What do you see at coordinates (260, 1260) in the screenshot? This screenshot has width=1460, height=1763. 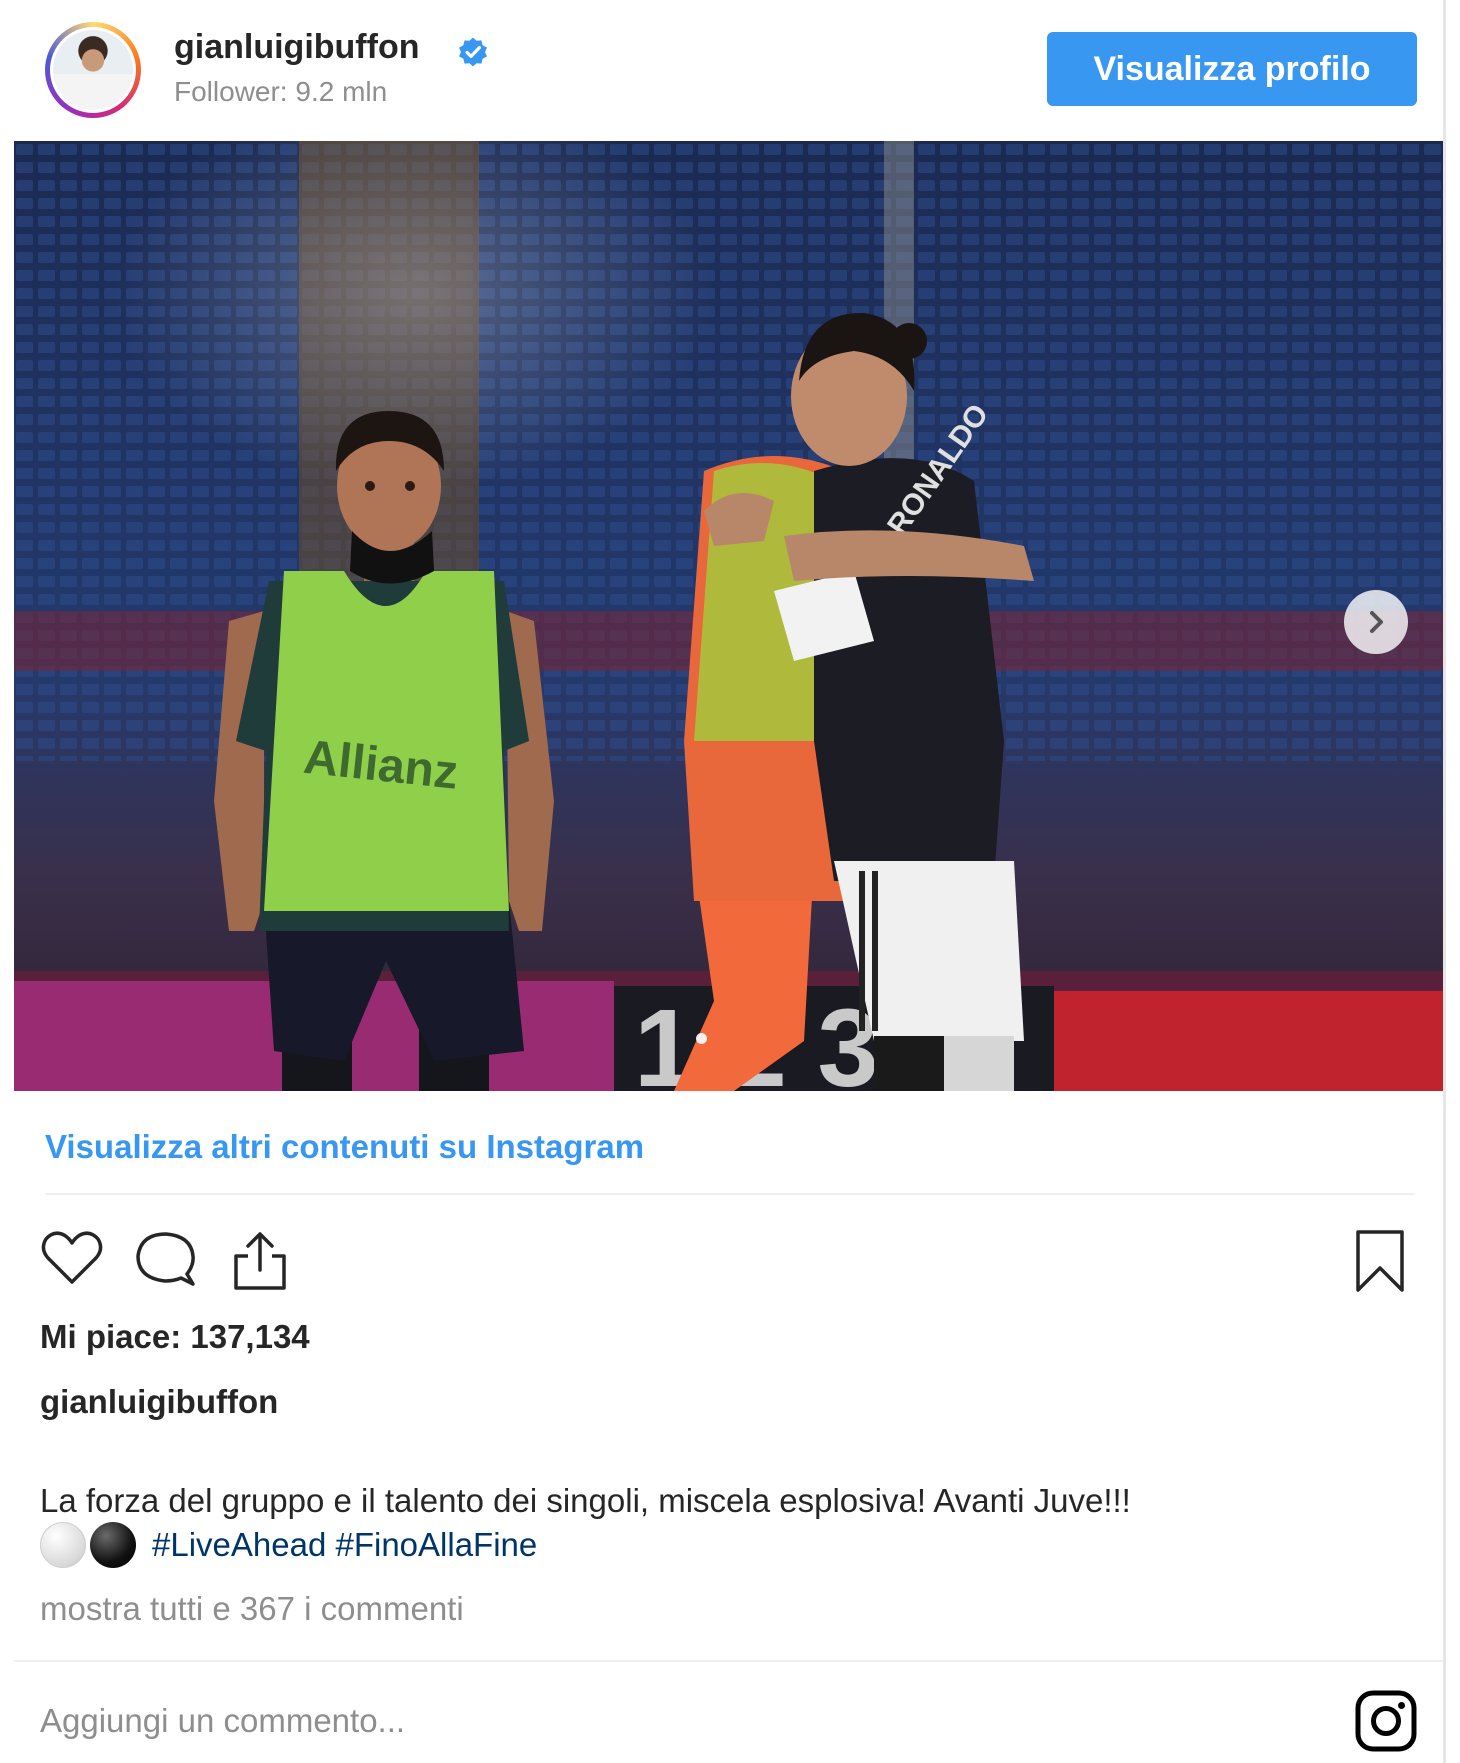 I see `share-icon` at bounding box center [260, 1260].